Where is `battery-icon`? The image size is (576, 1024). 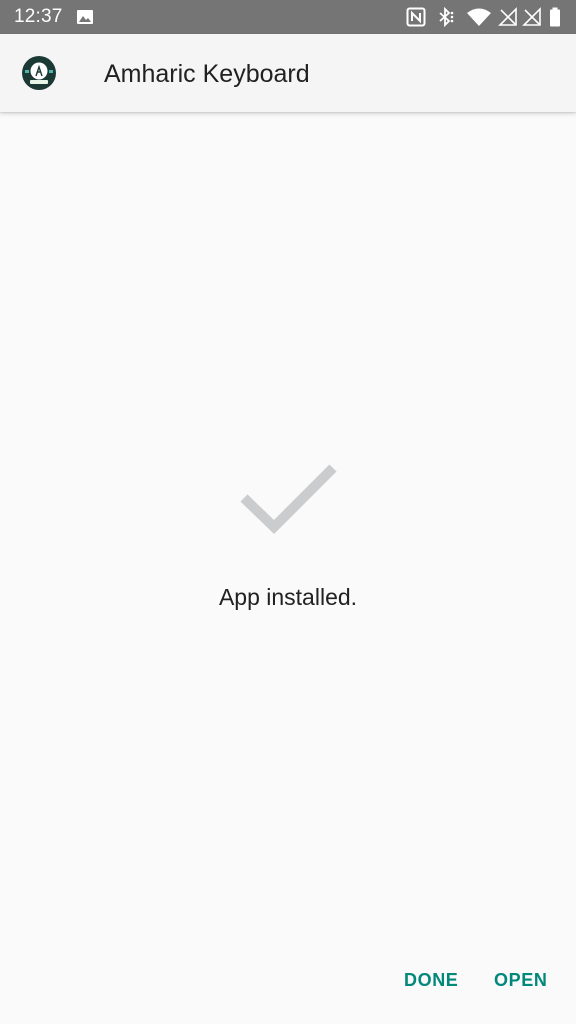 battery-icon is located at coordinates (555, 17).